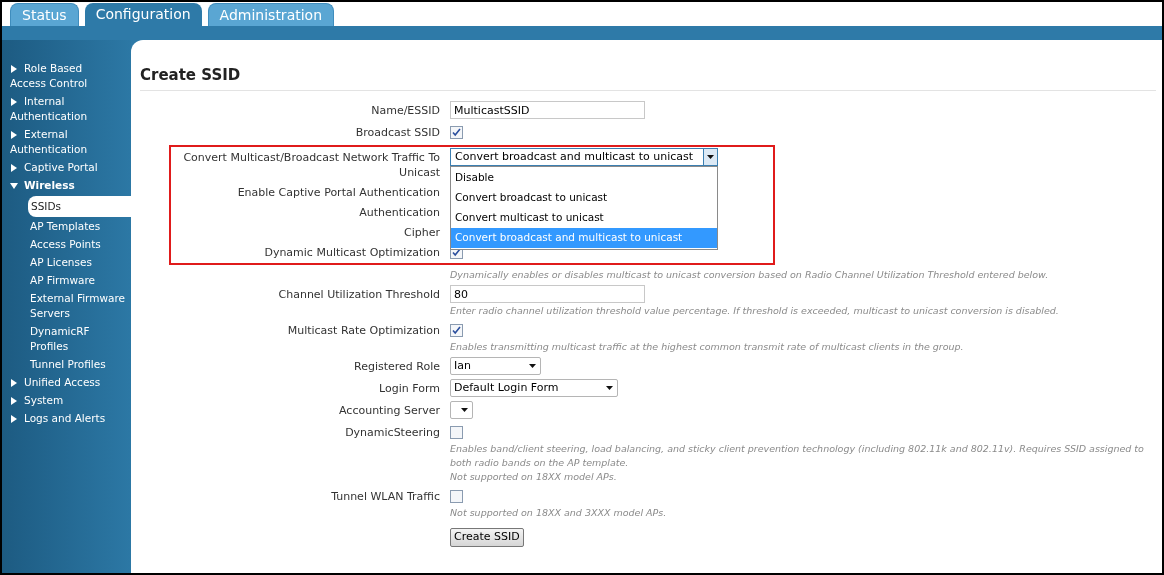 The image size is (1164, 575). I want to click on caret-down-icon, so click(14, 186).